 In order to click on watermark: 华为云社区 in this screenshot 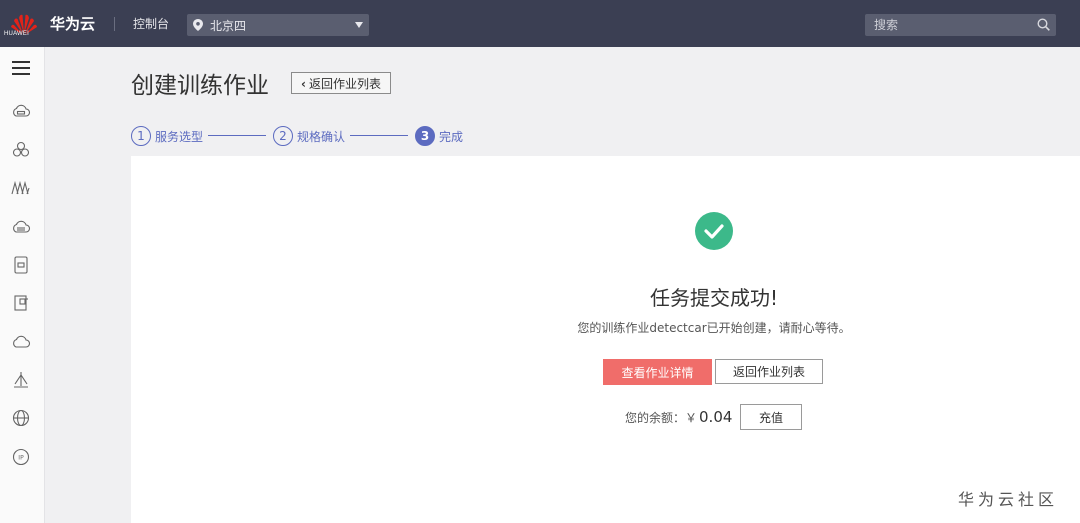, I will do `click(1008, 499)`.